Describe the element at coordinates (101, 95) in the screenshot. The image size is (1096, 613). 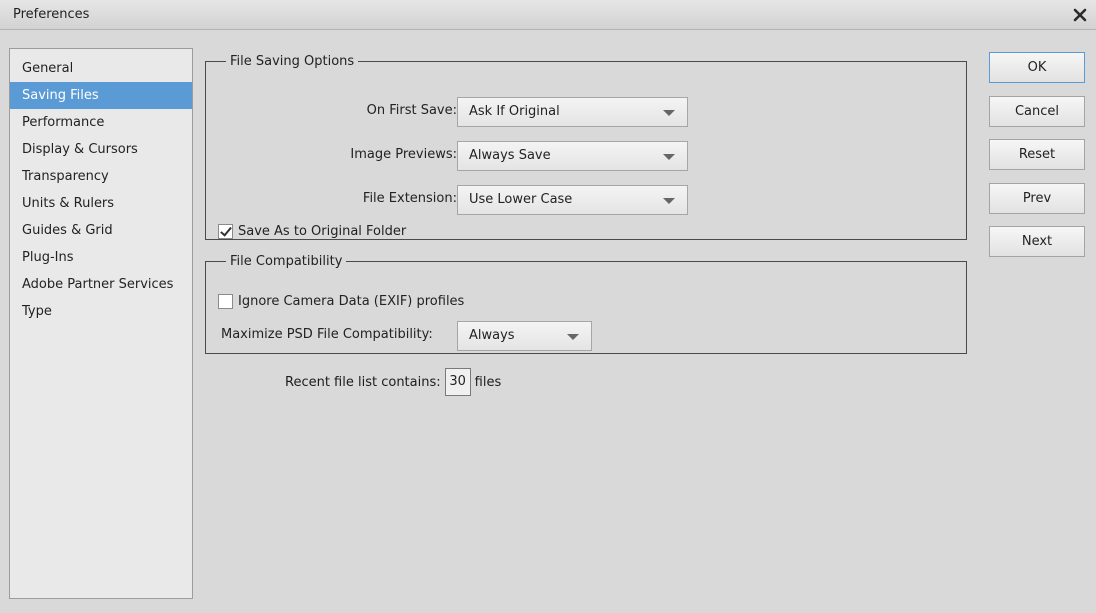
I see `category-saving-files: Saving Files` at that location.